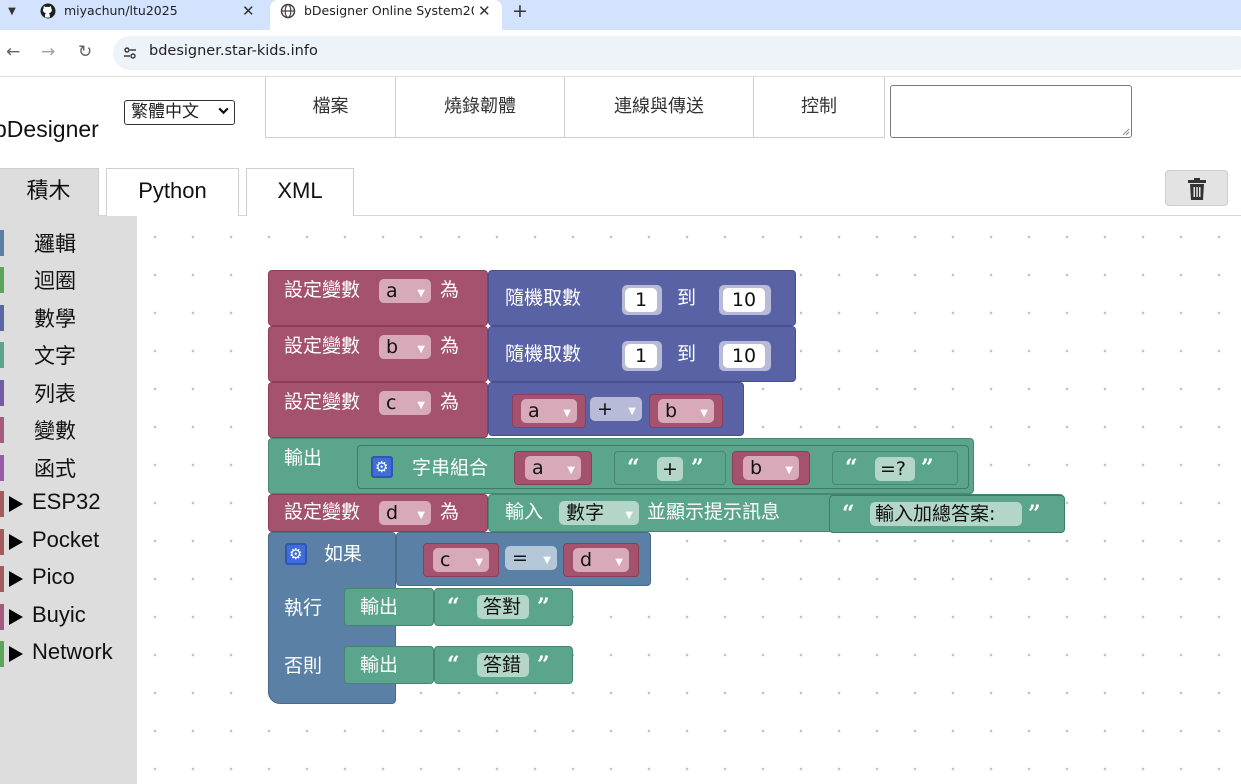 This screenshot has width=1241, height=784. I want to click on type-dropdown: 數字 ▼, so click(599, 513).